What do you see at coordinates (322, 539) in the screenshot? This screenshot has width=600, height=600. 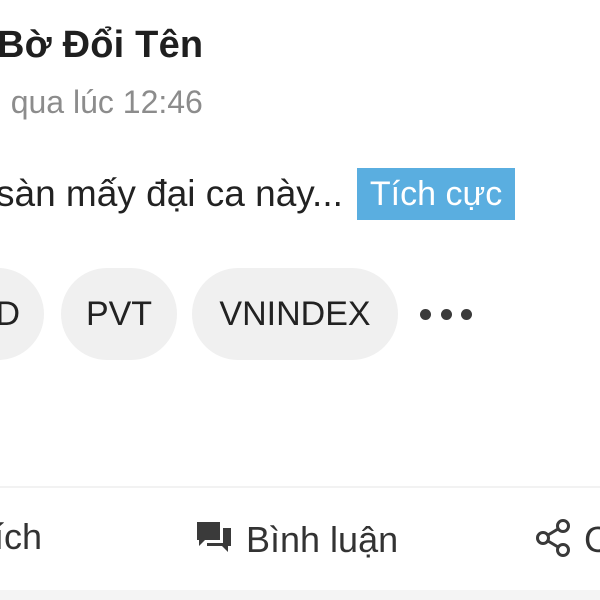 I see `comment-label: Bình luận` at bounding box center [322, 539].